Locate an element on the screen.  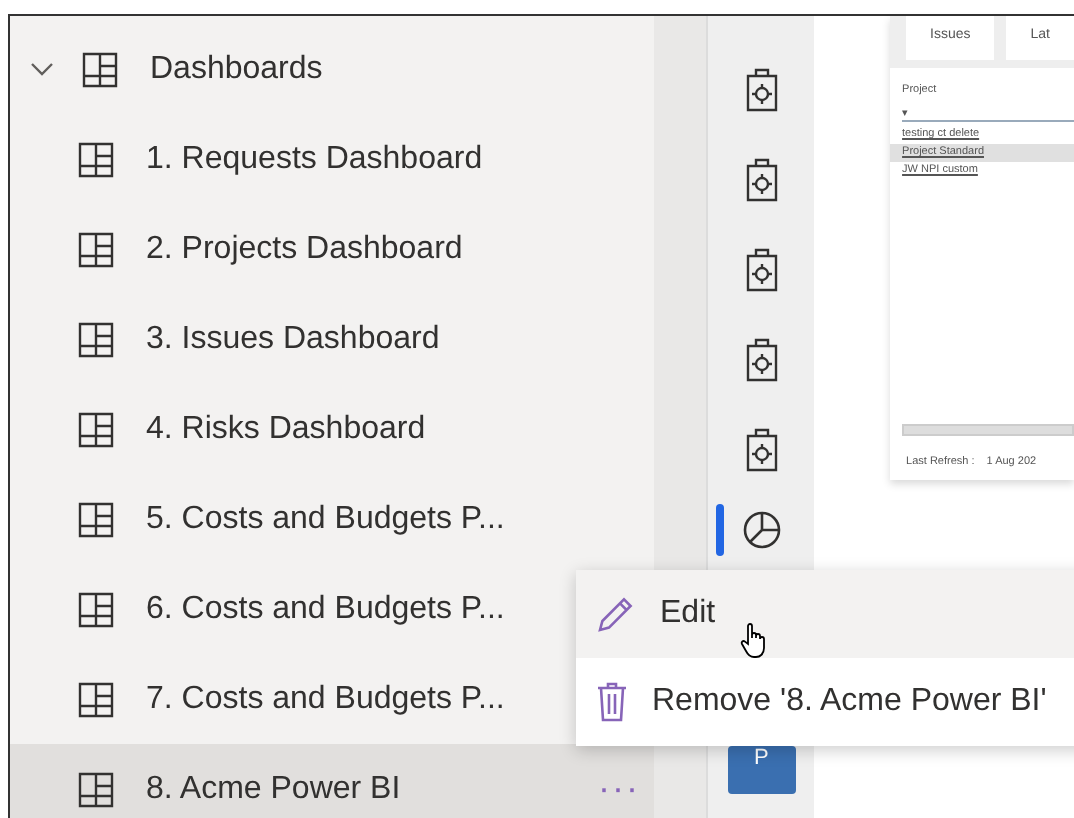
scrollbar is located at coordinates (988, 430).